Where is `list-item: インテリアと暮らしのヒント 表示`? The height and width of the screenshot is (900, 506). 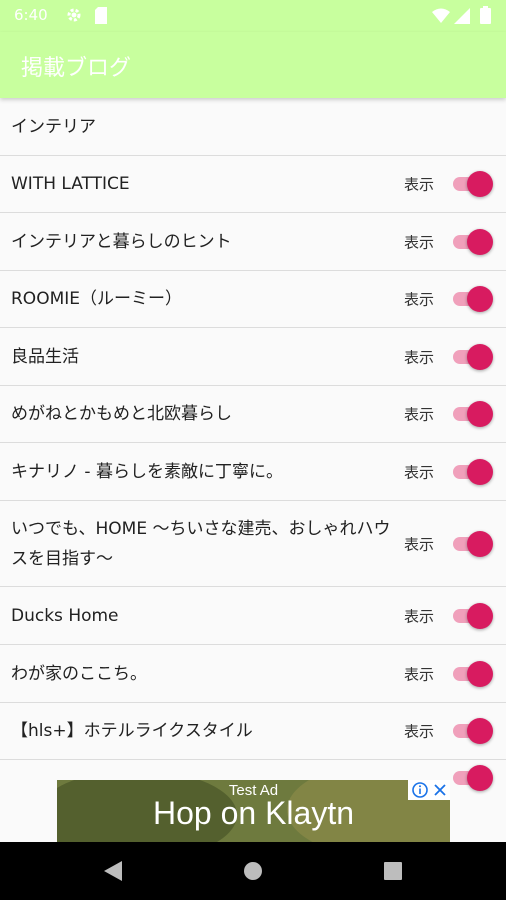
list-item: インテリアと暮らしのヒント 表示 is located at coordinates (253, 242).